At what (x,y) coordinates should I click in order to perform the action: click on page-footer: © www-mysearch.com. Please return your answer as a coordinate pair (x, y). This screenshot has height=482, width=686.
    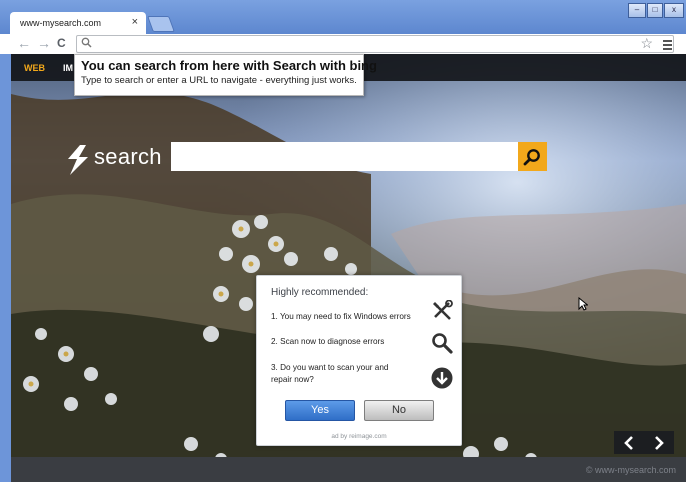
    Looking at the image, I should click on (348, 469).